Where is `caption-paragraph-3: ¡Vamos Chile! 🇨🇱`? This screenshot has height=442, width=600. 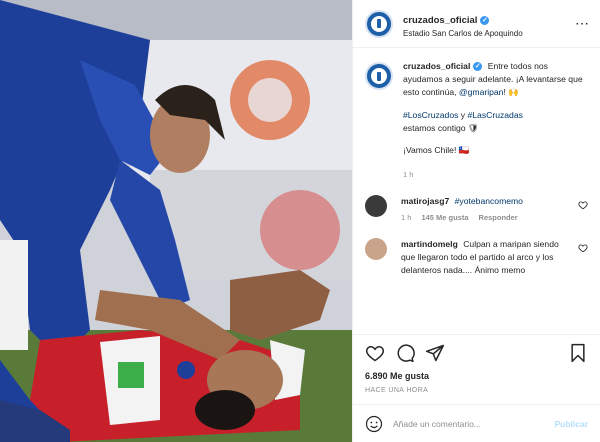
caption-paragraph-3: ¡Vamos Chile! 🇨🇱 is located at coordinates (436, 150).